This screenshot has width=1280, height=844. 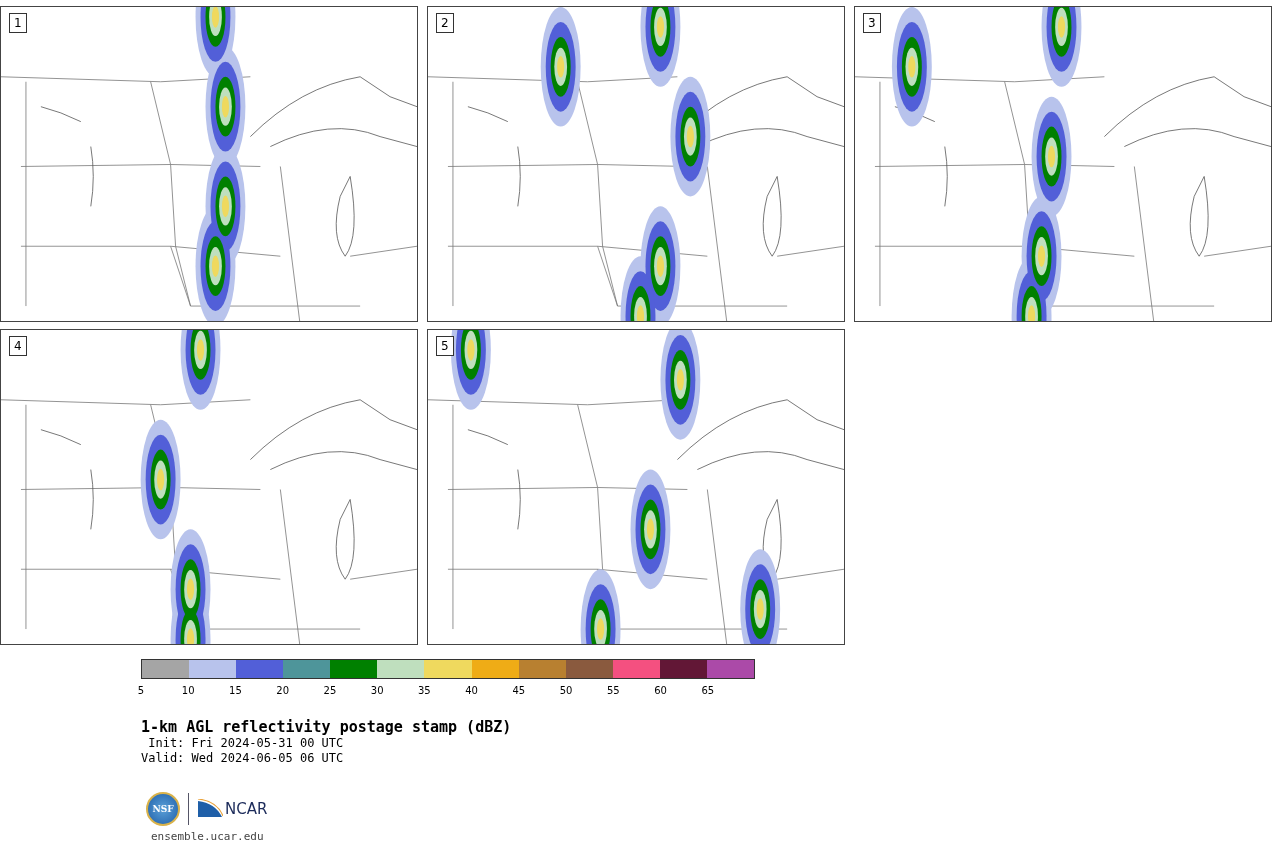 What do you see at coordinates (872, 23) in the screenshot?
I see `panel-number: 3` at bounding box center [872, 23].